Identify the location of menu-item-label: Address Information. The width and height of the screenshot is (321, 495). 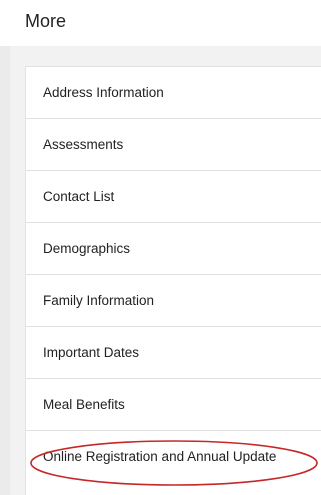
(103, 92).